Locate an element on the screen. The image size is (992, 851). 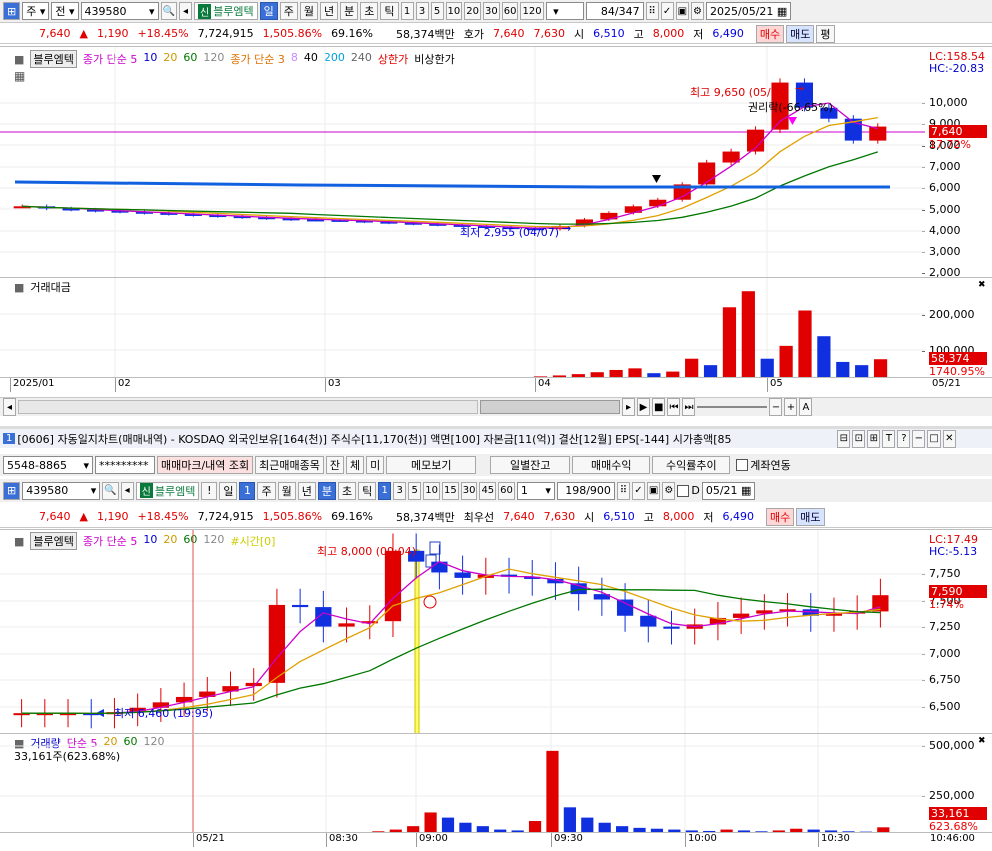
num-120: 120 is located at coordinates (532, 11).